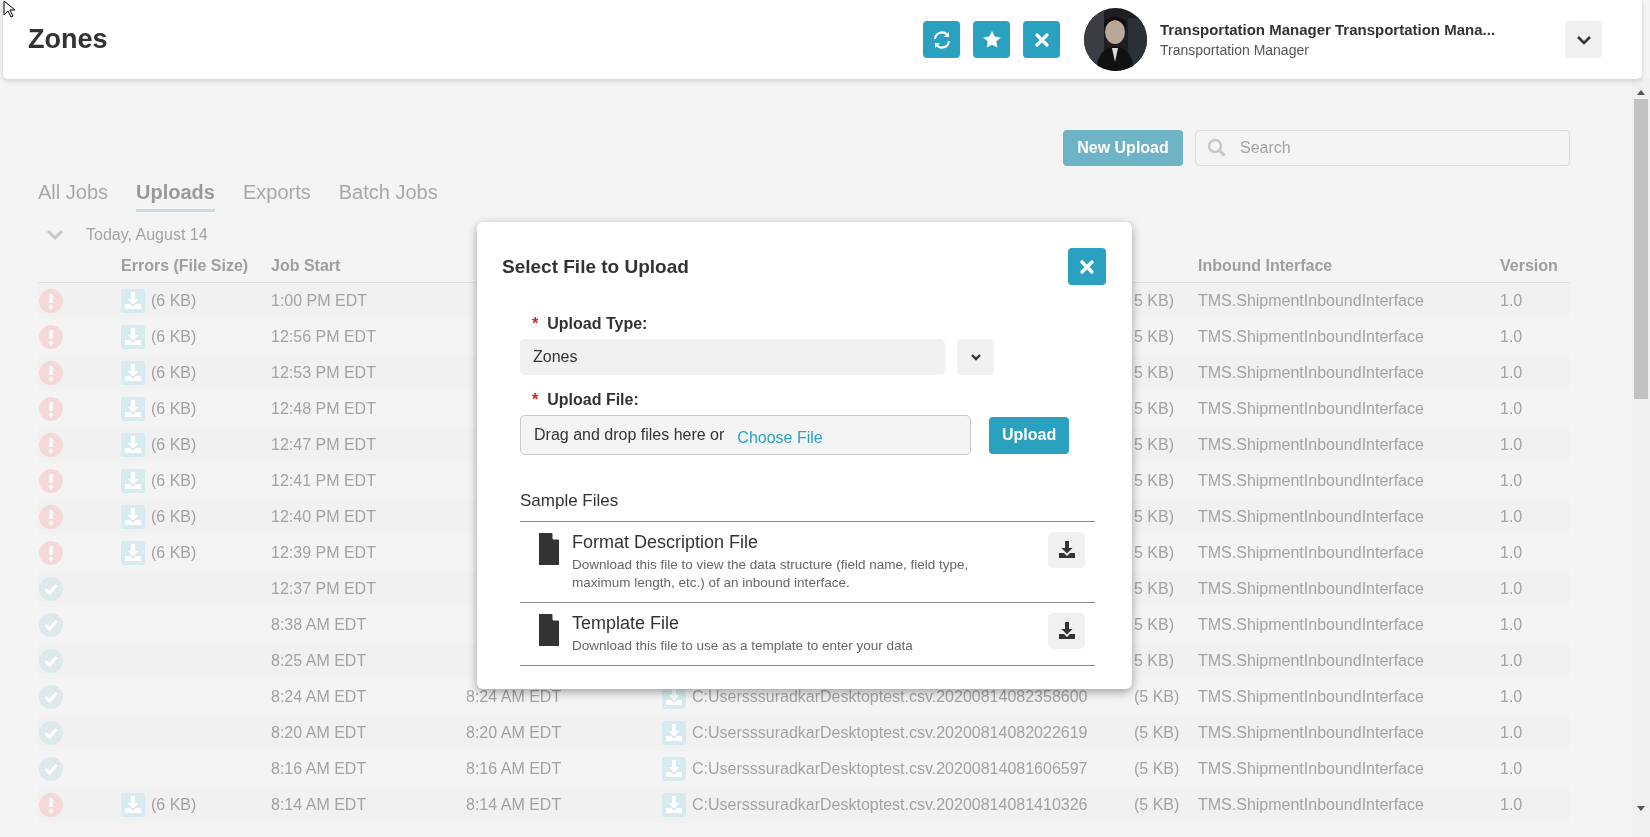 This screenshot has height=837, width=1650. Describe the element at coordinates (55, 235) in the screenshot. I see `chevron-icon` at that location.